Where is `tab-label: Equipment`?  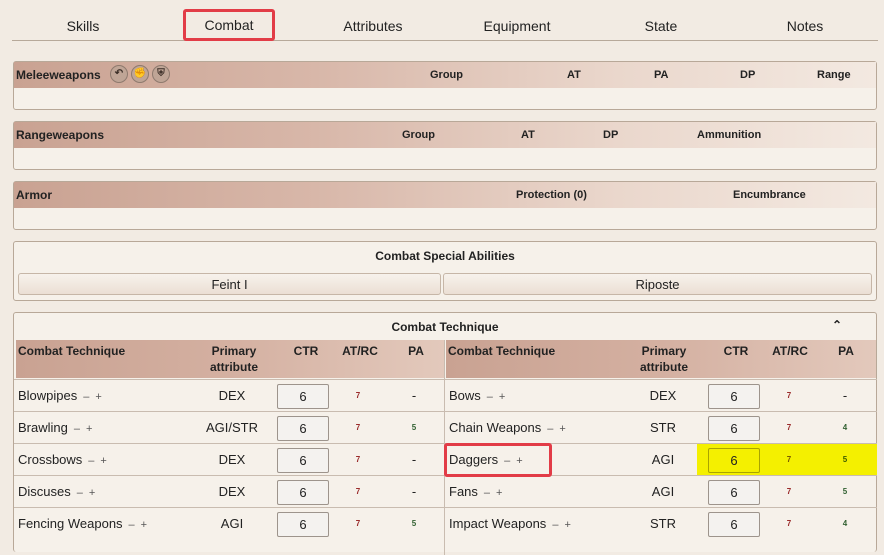
tab-label: Equipment is located at coordinates (517, 26).